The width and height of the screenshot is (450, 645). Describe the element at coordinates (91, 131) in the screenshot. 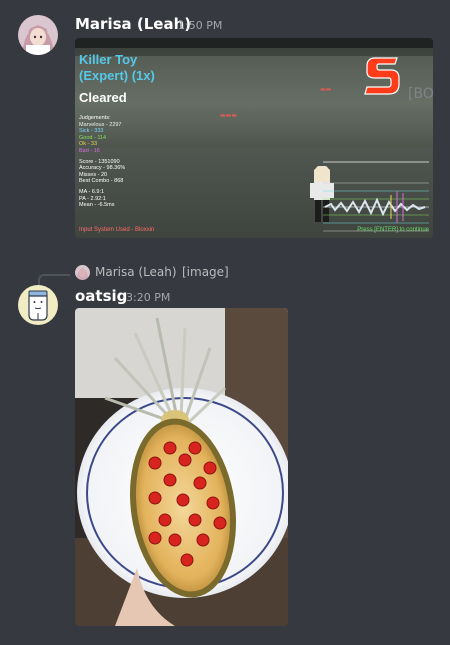

I see `judgement-sick: Sick - 333` at that location.